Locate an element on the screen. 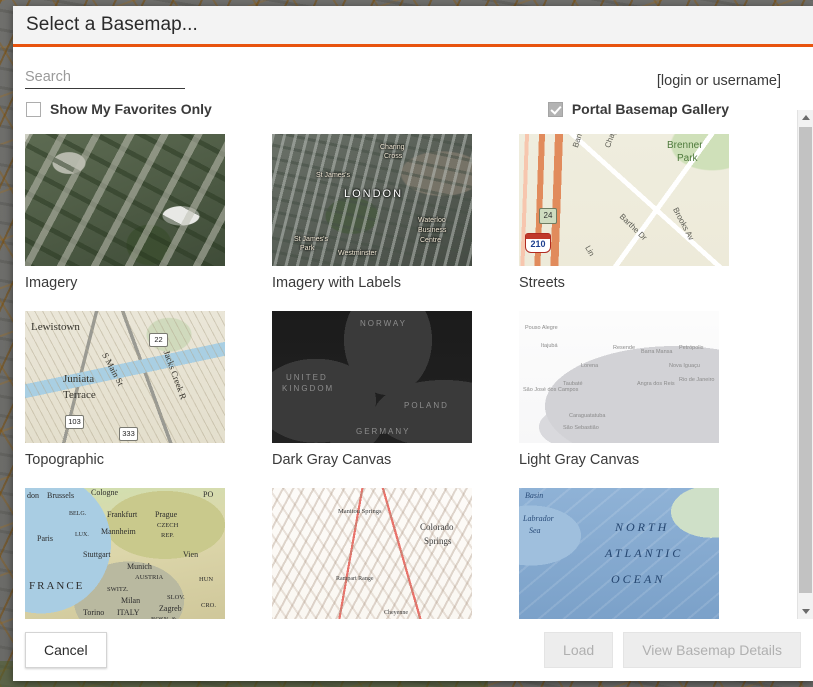  map-label: Cheyenne is located at coordinates (396, 613).